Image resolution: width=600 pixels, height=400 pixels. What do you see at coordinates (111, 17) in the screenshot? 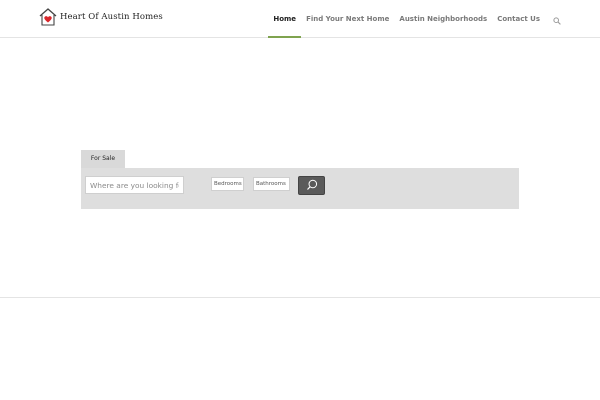
I see `logo-text: Heart Of Austin Homes` at bounding box center [111, 17].